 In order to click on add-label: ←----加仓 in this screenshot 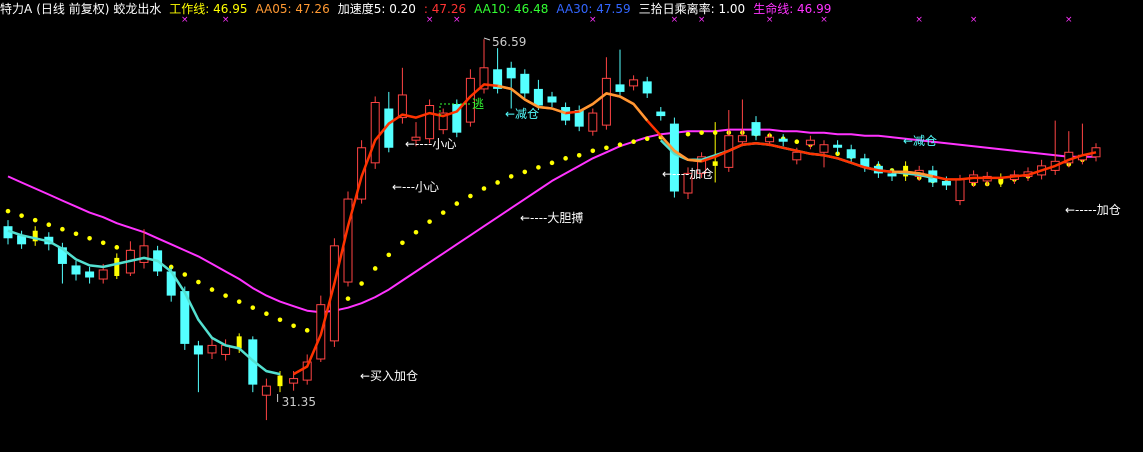, I will do `click(687, 174)`.